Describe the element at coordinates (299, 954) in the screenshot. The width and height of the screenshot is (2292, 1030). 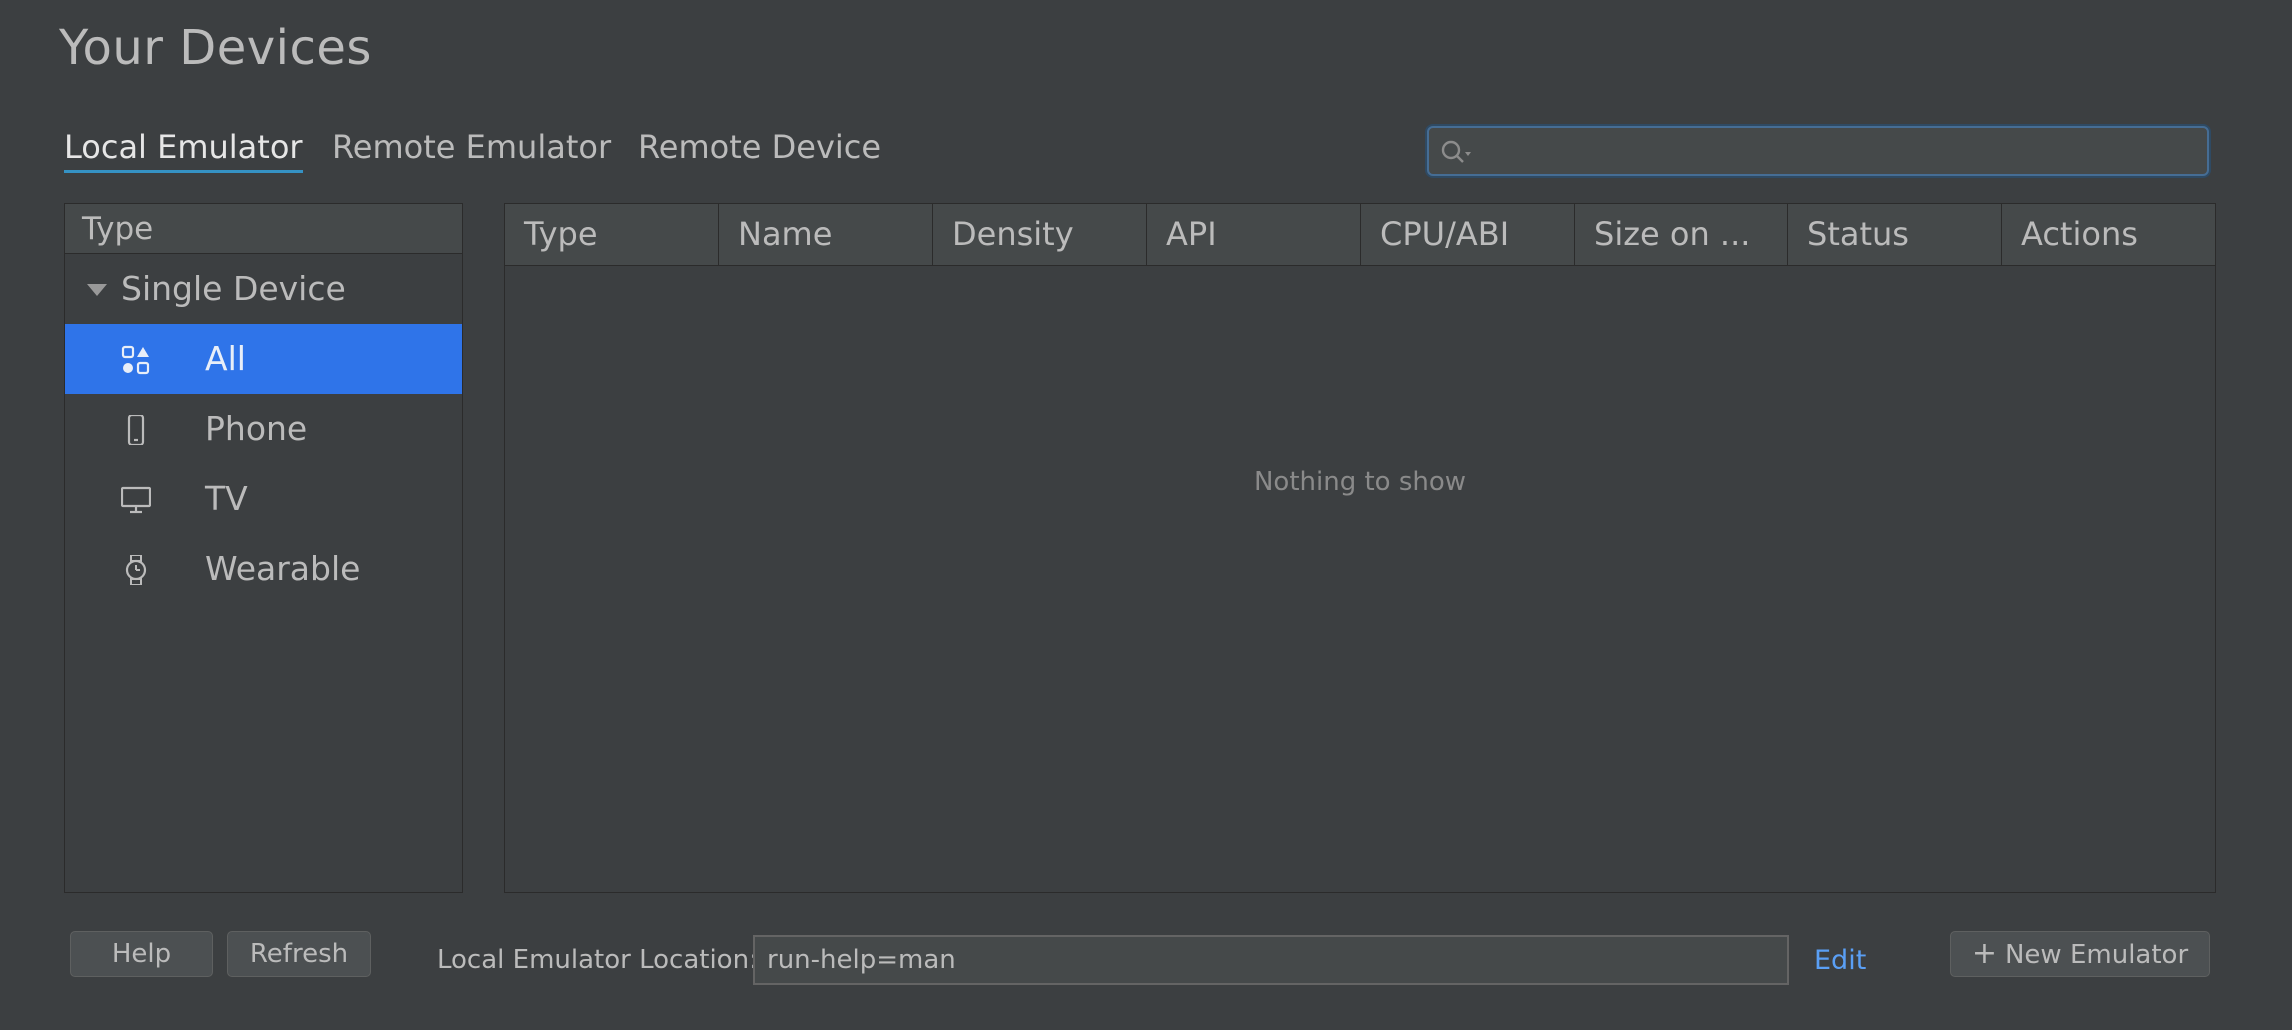
I see `refresh-button: Refresh` at that location.